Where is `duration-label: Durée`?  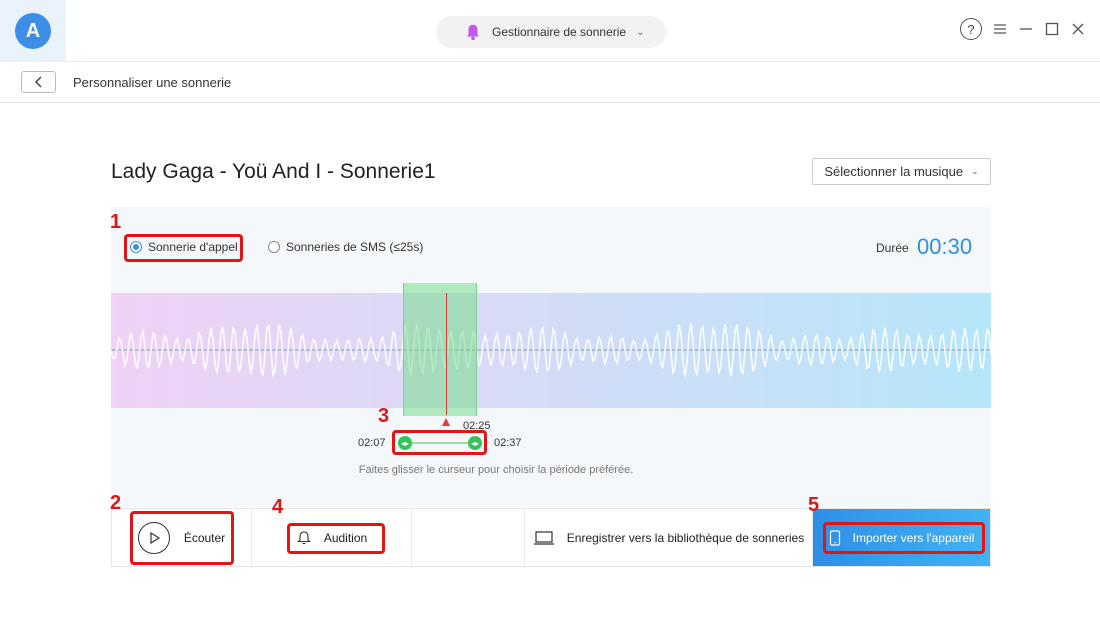 duration-label: Durée is located at coordinates (892, 248).